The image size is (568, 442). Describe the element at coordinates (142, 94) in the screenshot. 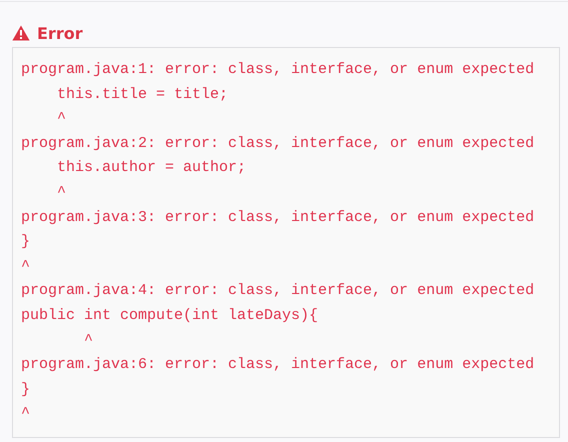

I see `error-output-line: this.title = title;` at that location.